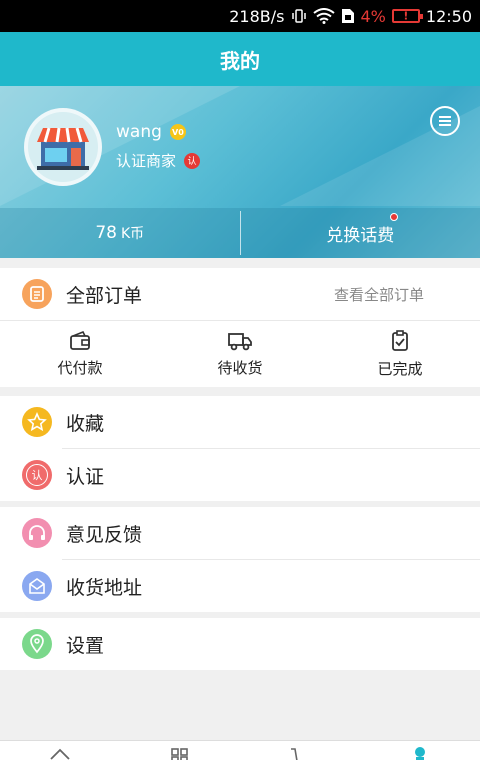 The image size is (480, 760). What do you see at coordinates (240, 367) in the screenshot?
I see `order-status-label: 待收货` at bounding box center [240, 367].